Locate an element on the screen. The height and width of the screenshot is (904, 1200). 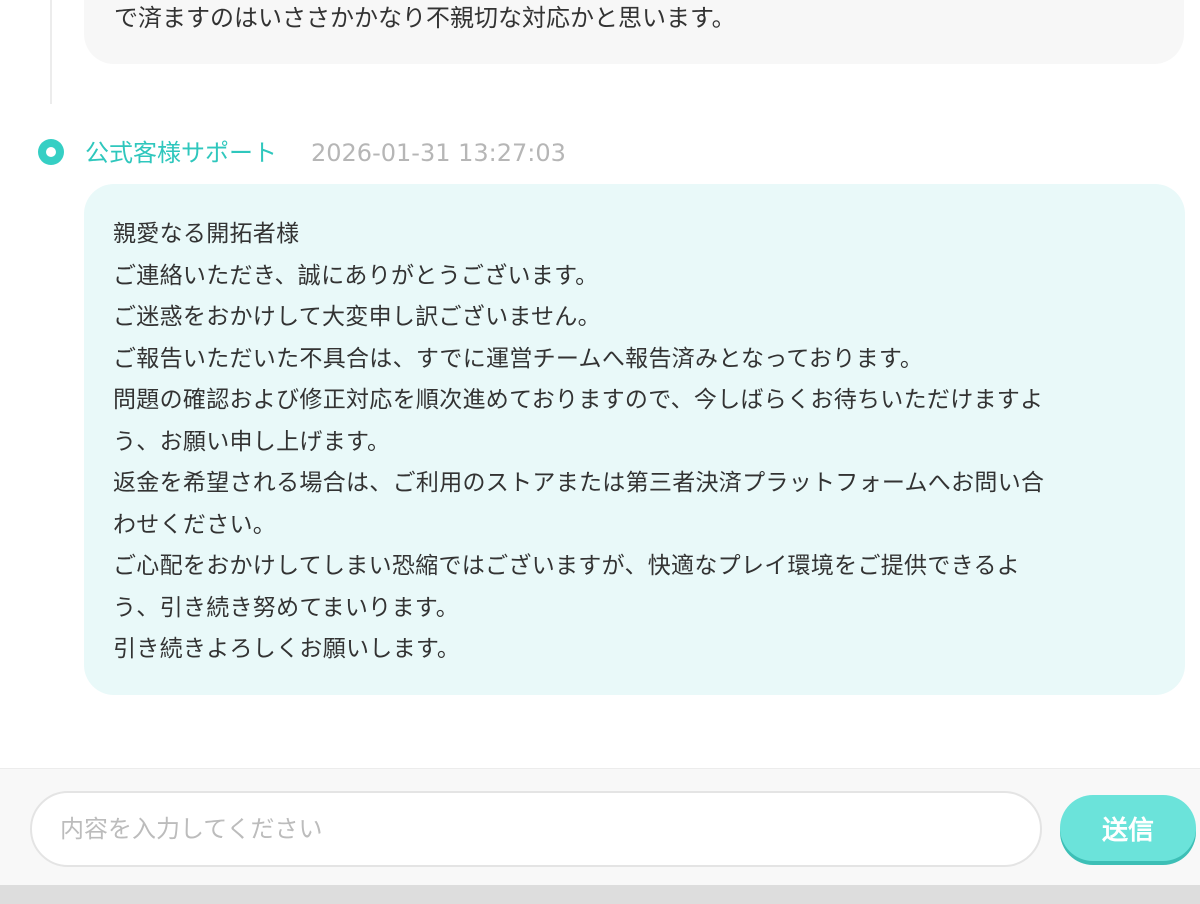
previous-message-bubble: で済ますのはいささかかなり不親切な対応かと思います。 is located at coordinates (634, 32).